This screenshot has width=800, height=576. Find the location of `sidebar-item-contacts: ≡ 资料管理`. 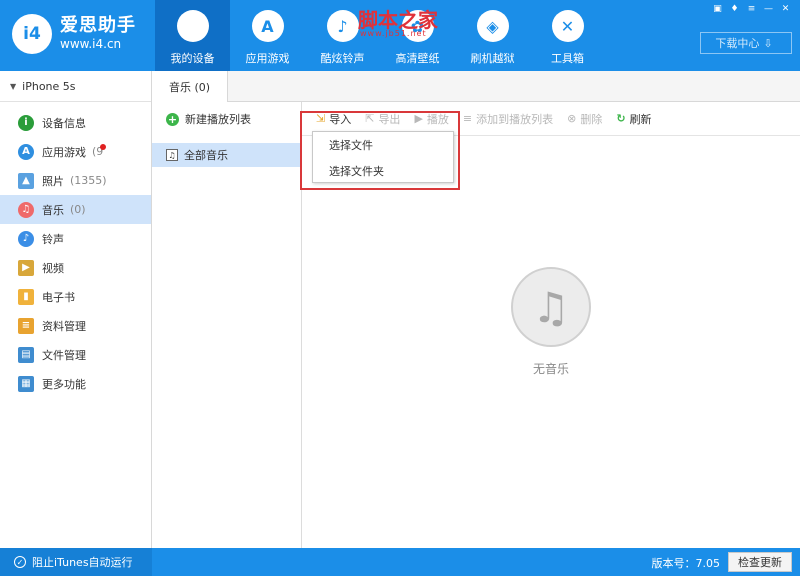

sidebar-item-contacts: ≡ 资料管理 is located at coordinates (75, 325).